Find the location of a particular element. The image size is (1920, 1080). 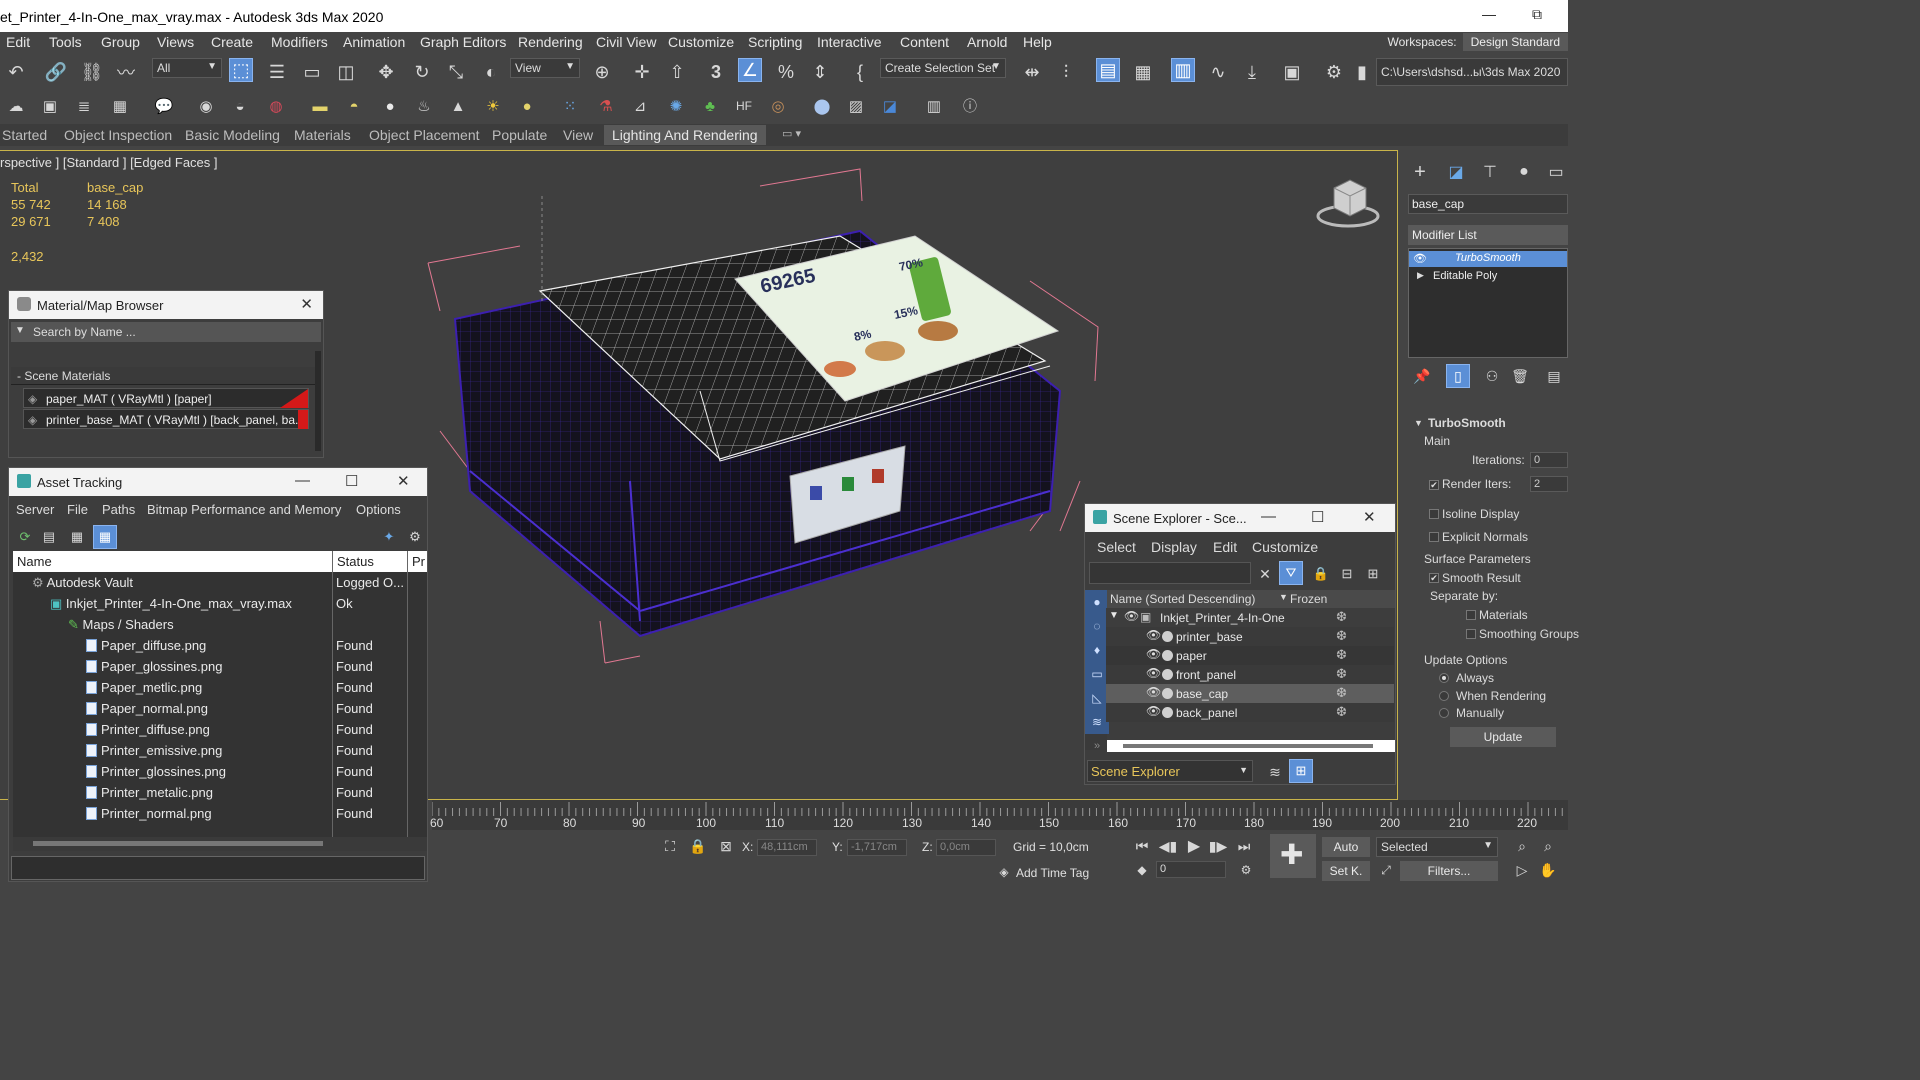

named-selection-dropdown: Create Selection Set ▼ is located at coordinates (943, 68).